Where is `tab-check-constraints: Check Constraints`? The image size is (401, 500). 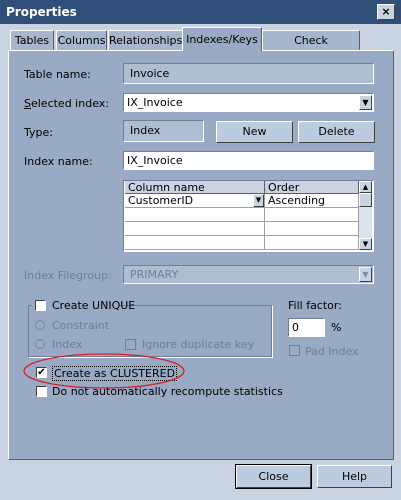 tab-check-constraints: Check Constraints is located at coordinates (311, 48).